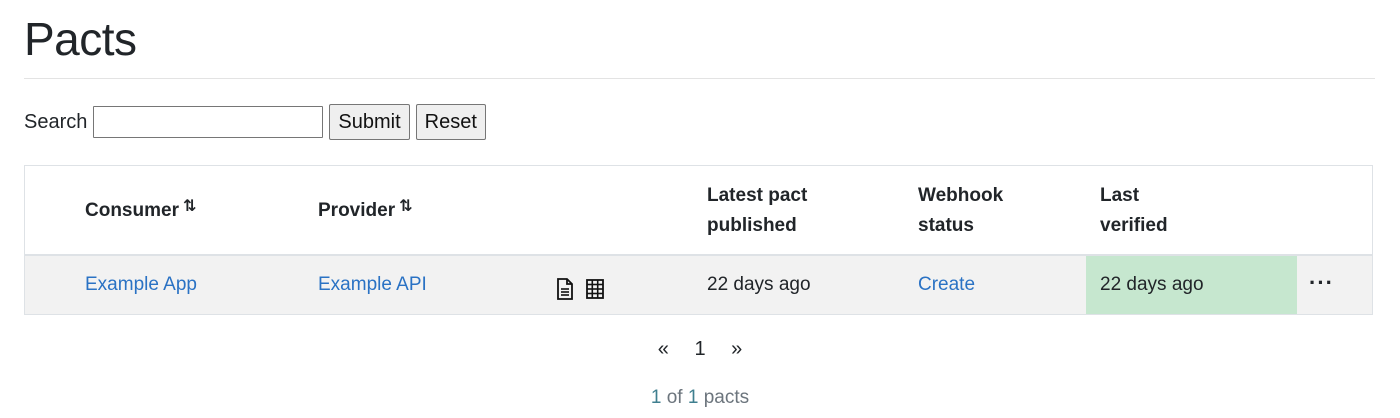 The width and height of the screenshot is (1400, 418). What do you see at coordinates (1321, 285) in the screenshot?
I see `more-actions-icon: ···` at bounding box center [1321, 285].